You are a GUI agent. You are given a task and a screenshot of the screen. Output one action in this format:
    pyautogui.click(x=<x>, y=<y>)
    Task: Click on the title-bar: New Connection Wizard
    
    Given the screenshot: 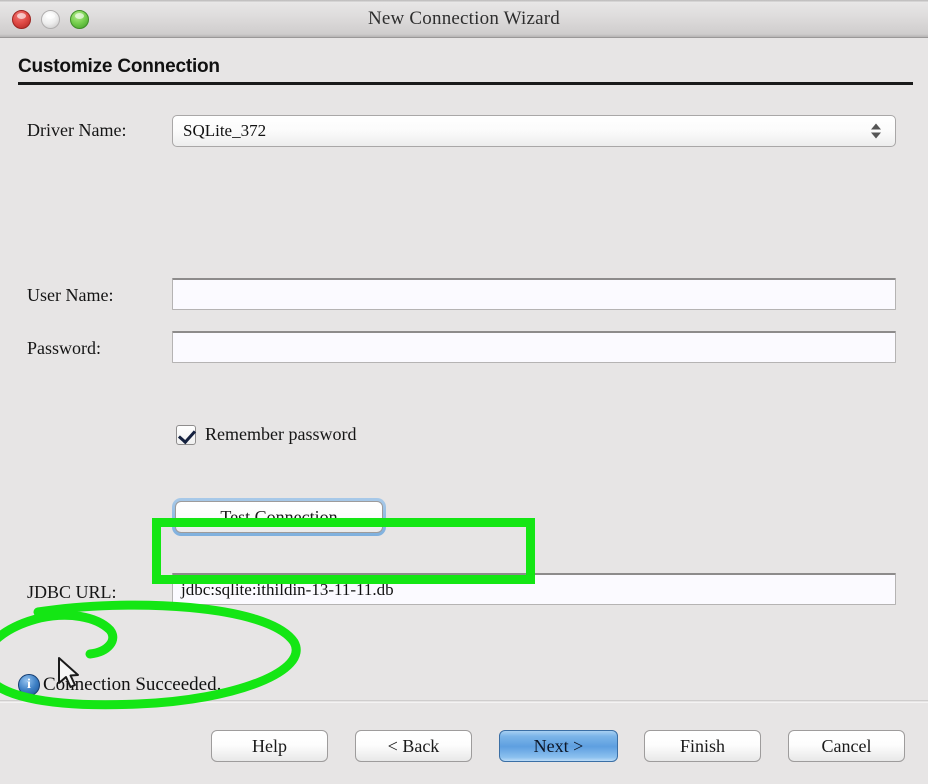 What is the action you would take?
    pyautogui.click(x=464, y=19)
    